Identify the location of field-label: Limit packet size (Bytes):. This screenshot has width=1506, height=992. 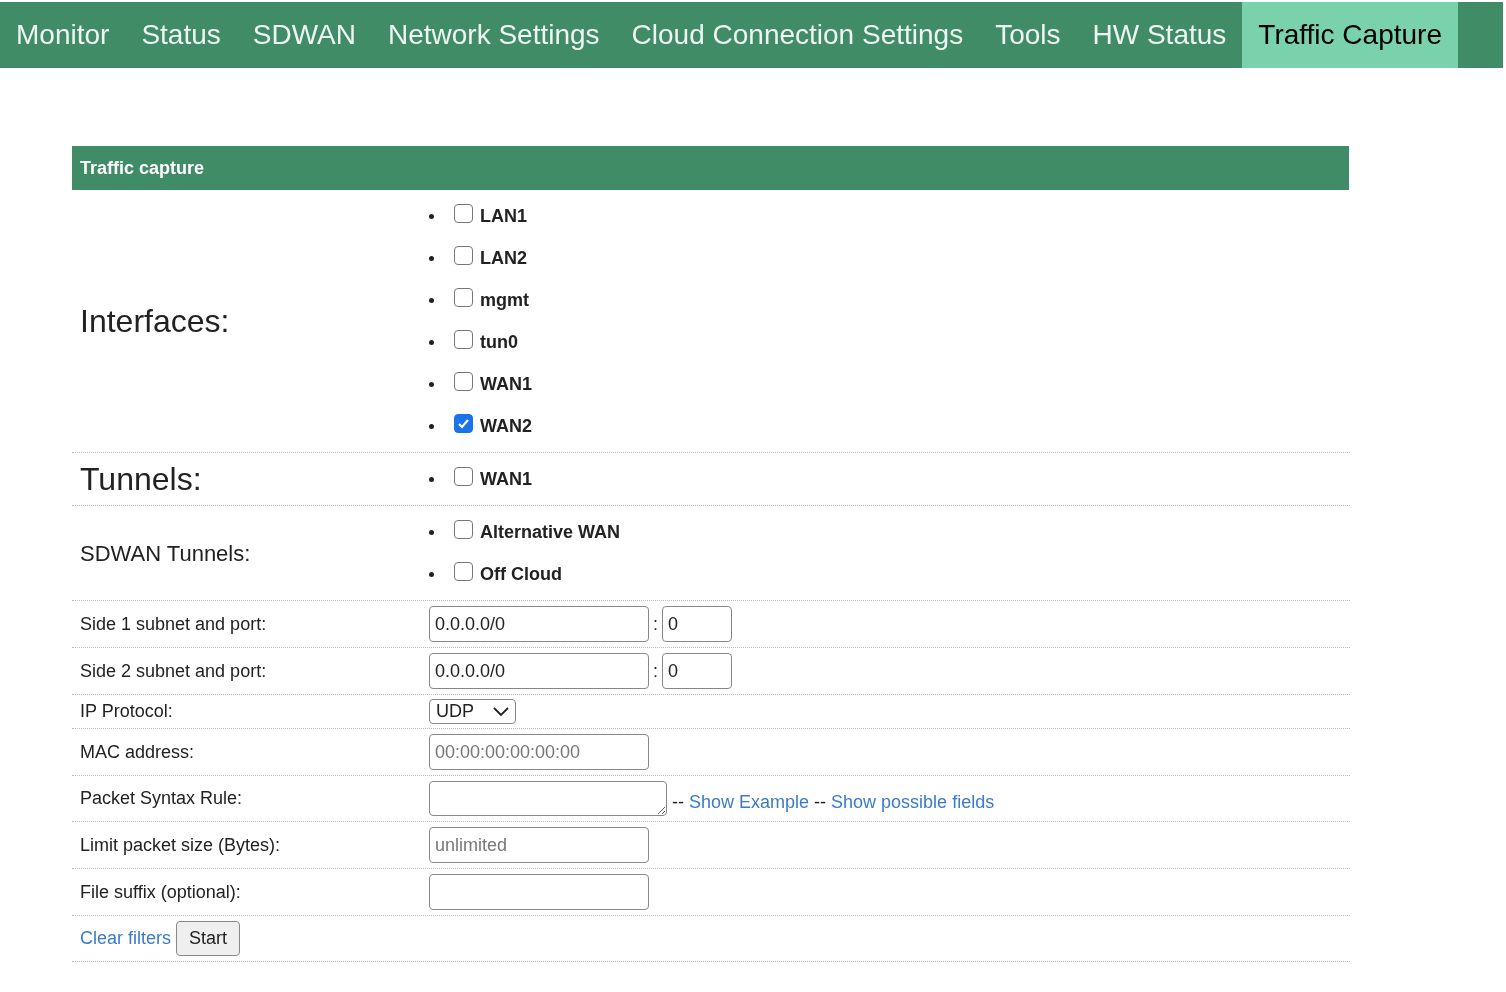
(180, 845).